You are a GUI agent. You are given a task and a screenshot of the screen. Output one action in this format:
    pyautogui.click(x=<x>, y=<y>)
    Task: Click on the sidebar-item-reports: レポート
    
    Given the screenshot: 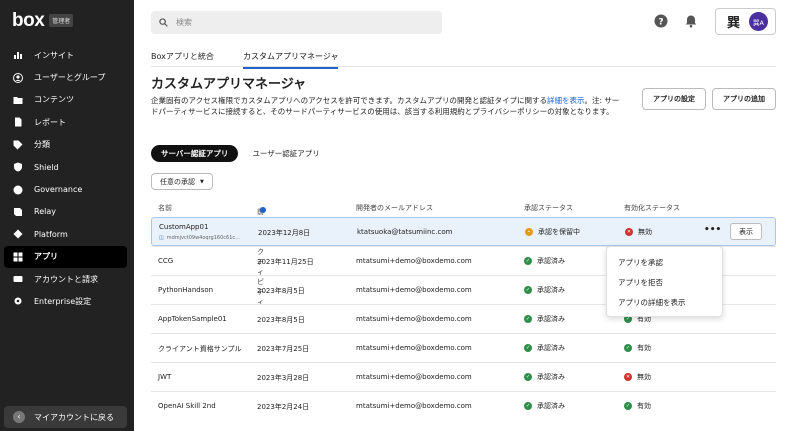 What is the action you would take?
    pyautogui.click(x=65, y=122)
    